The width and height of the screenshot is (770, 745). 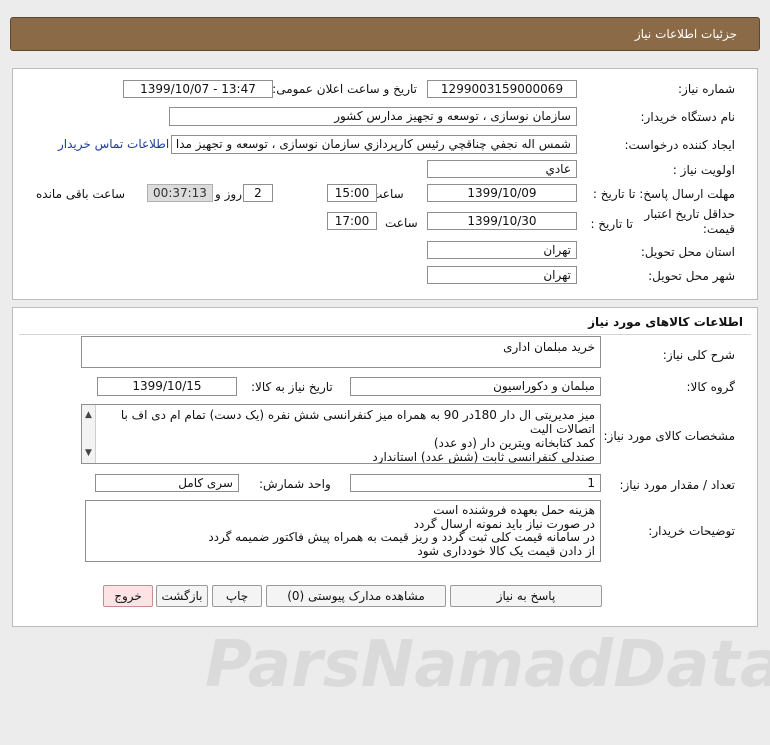 What do you see at coordinates (385, 34) in the screenshot?
I see `page-header: جزئیات اطلاعات نیاز` at bounding box center [385, 34].